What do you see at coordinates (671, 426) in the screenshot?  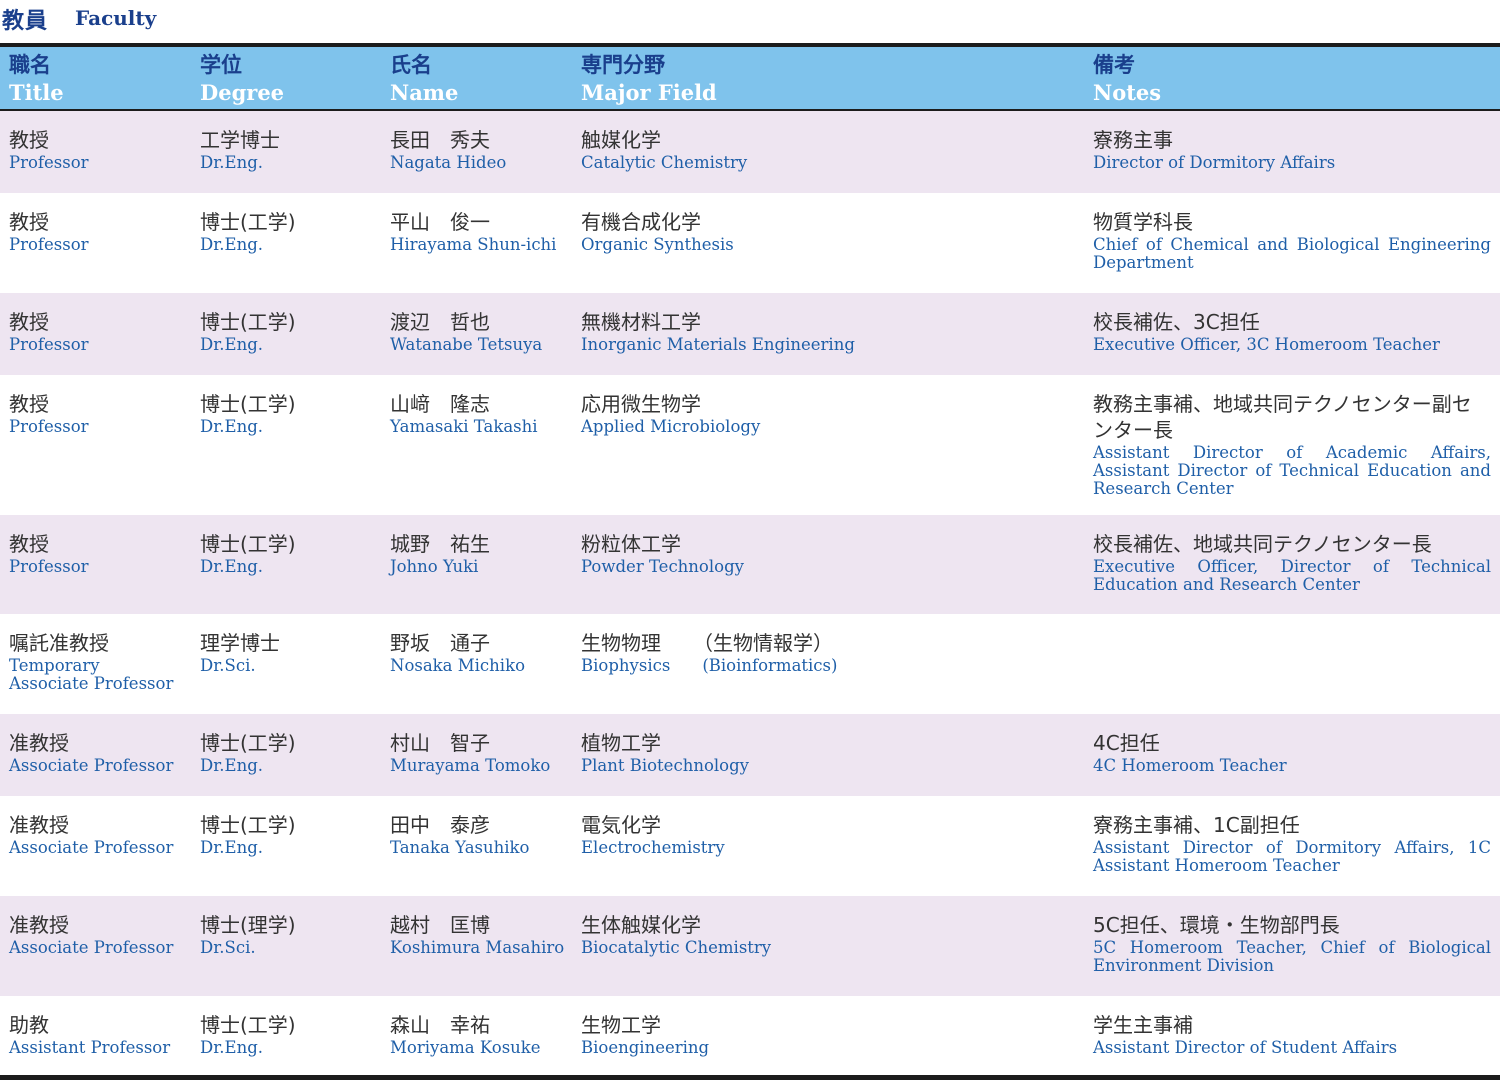 I see `field-en: Applied Microbiology` at bounding box center [671, 426].